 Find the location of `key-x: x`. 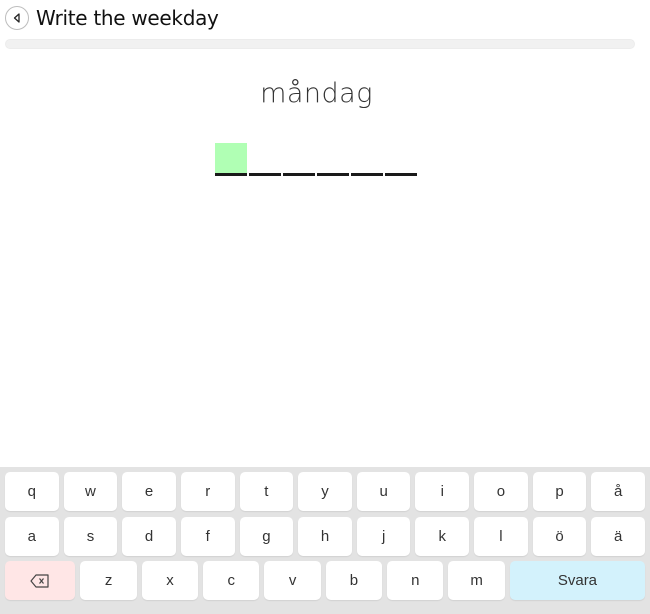

key-x: x is located at coordinates (170, 580).